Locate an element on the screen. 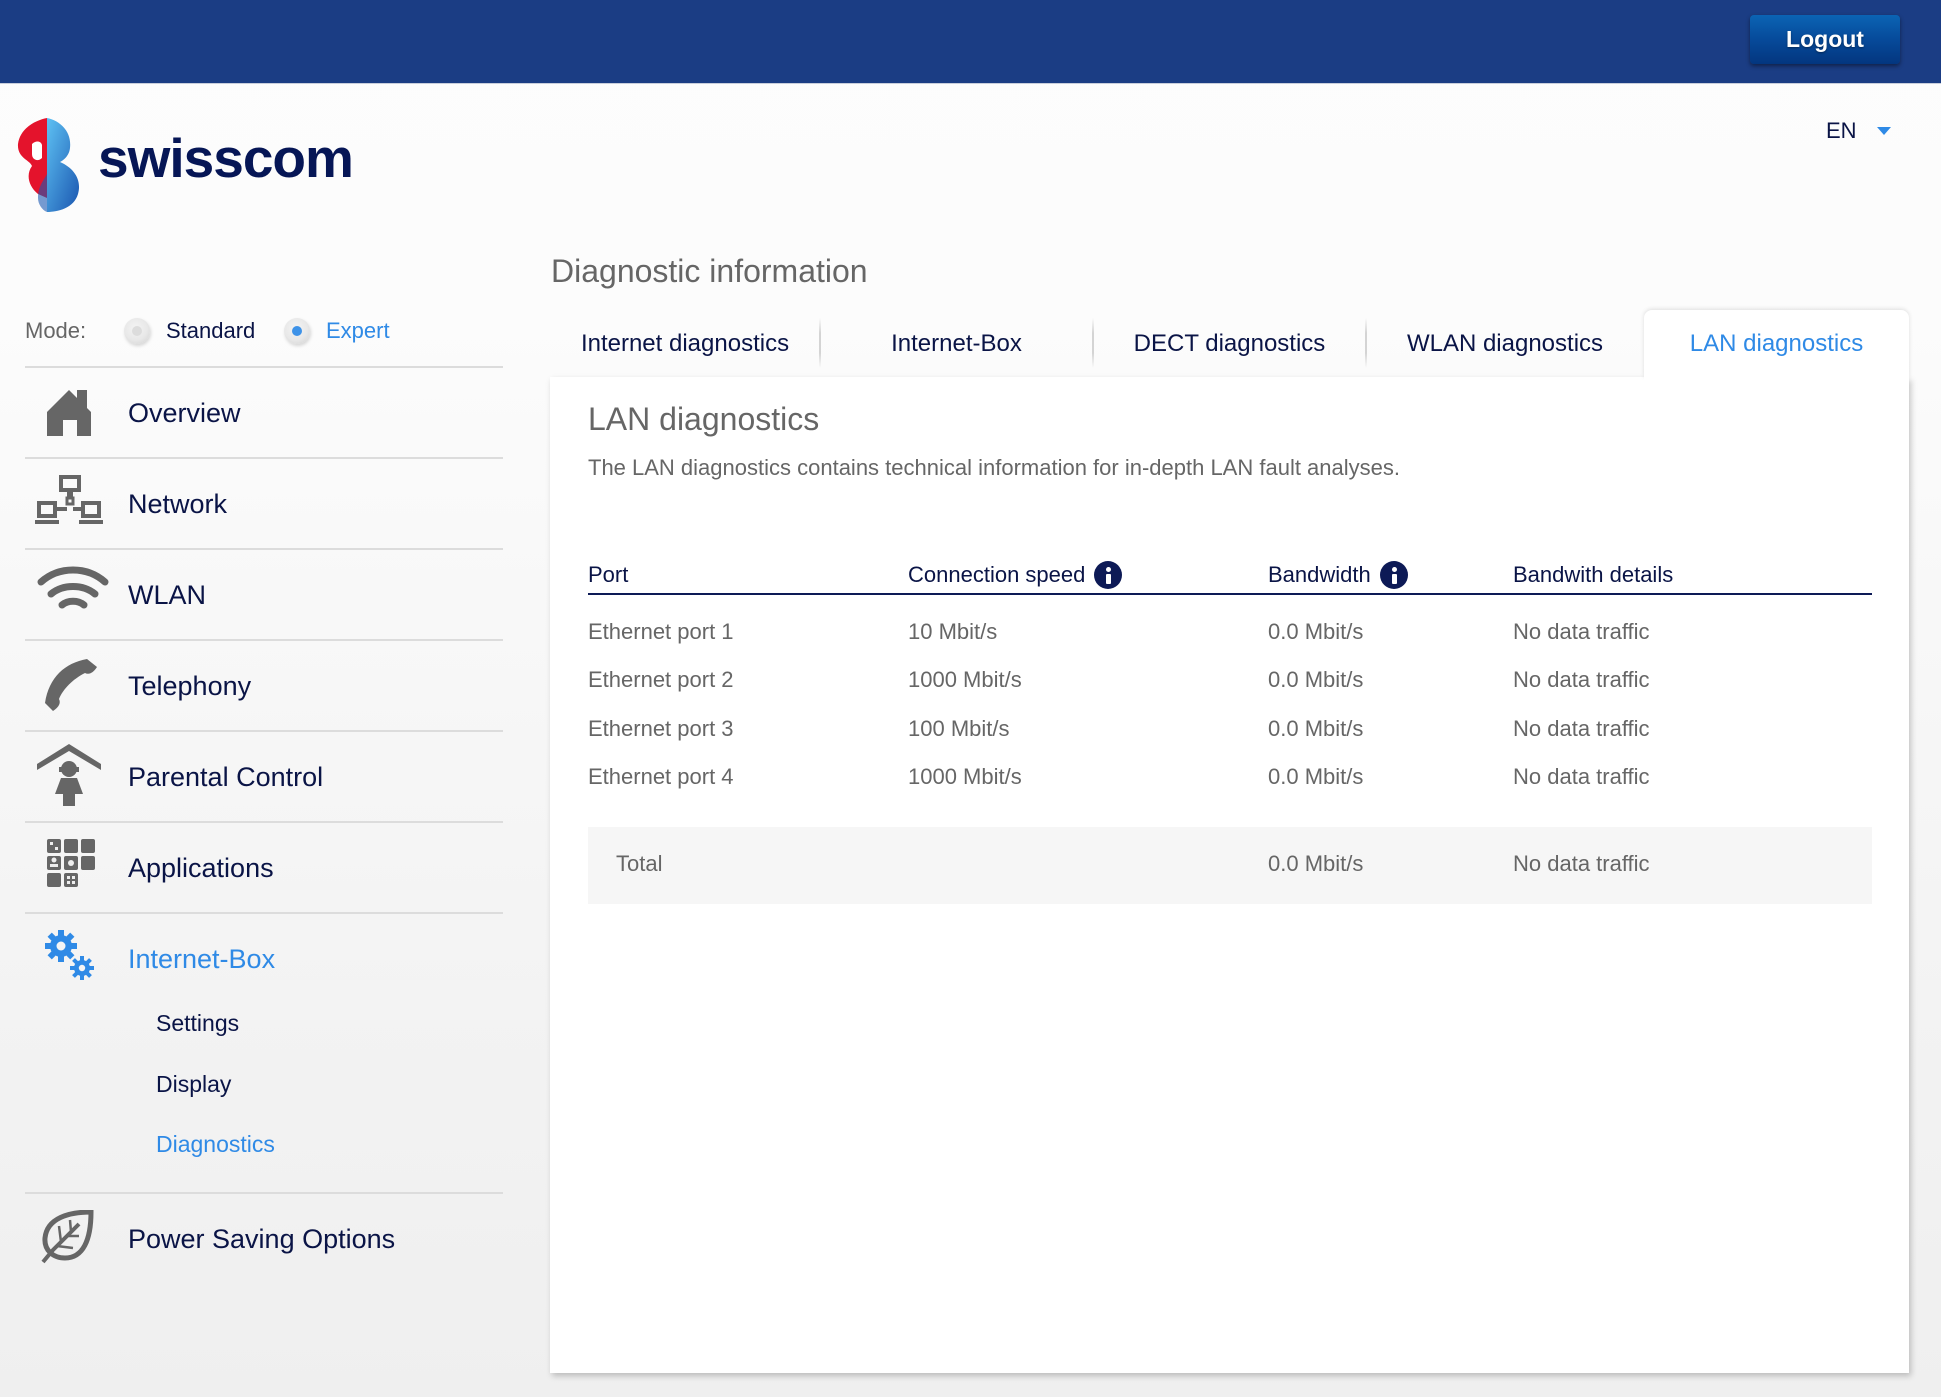 The height and width of the screenshot is (1397, 1941). logo-text: swisscom is located at coordinates (226, 158).